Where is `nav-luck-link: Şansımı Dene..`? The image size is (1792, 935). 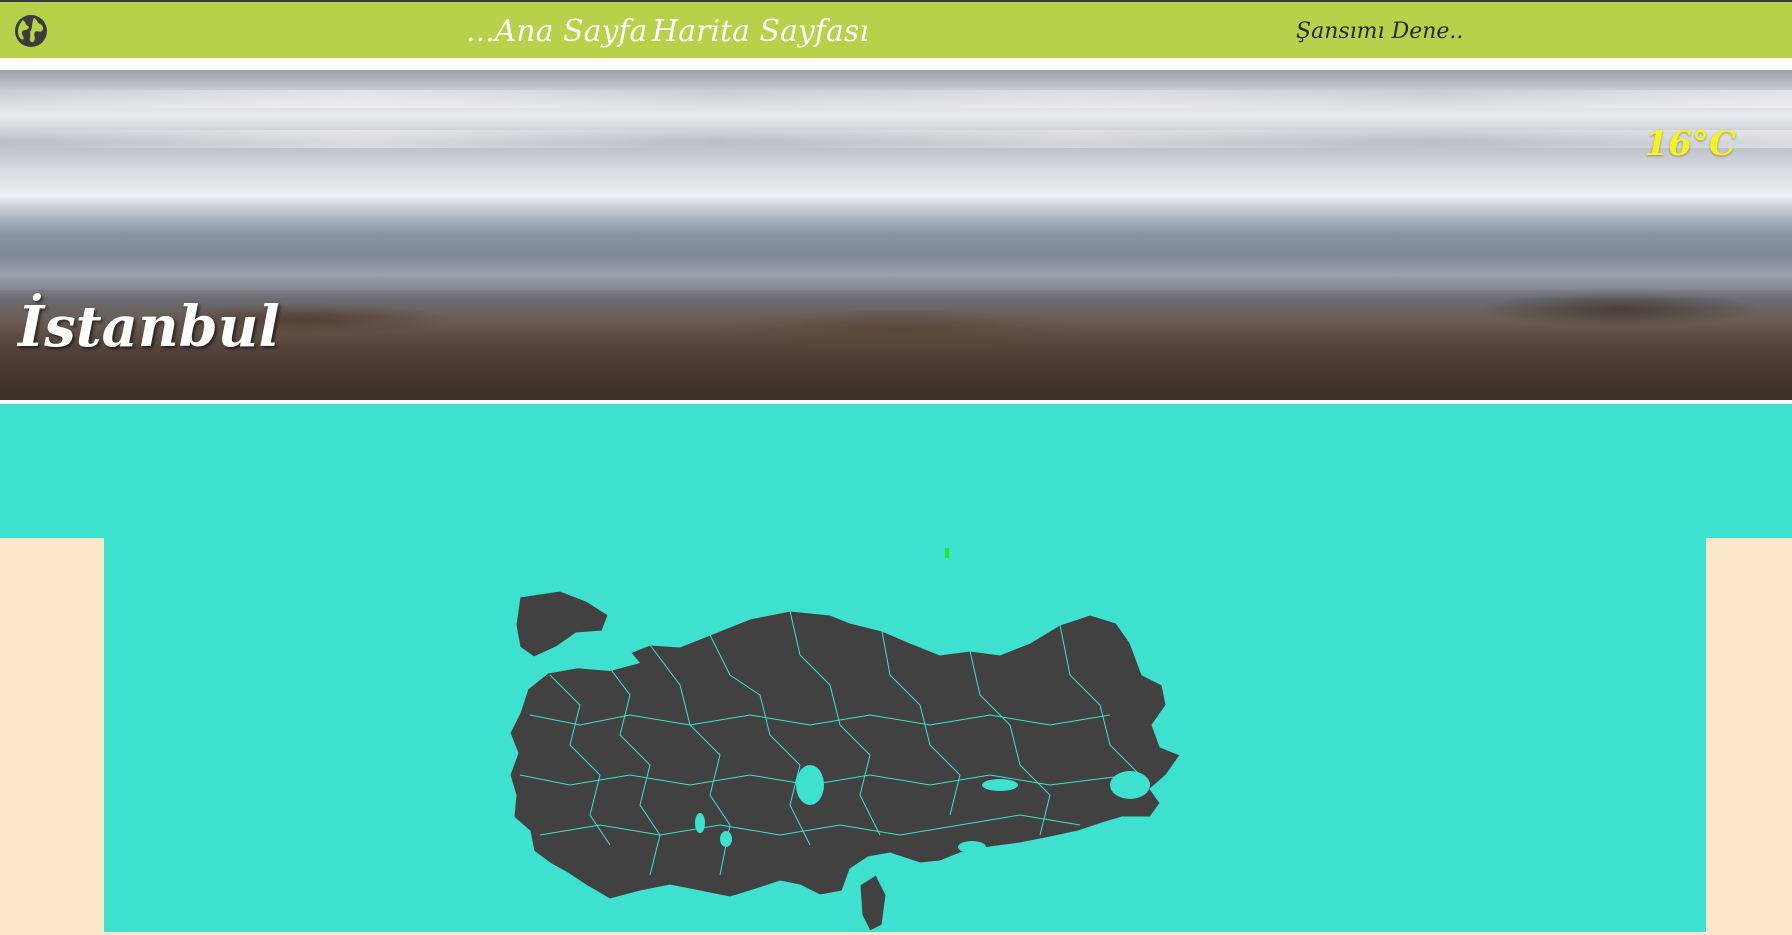
nav-luck-link: Şansımı Dene.. is located at coordinates (1379, 32).